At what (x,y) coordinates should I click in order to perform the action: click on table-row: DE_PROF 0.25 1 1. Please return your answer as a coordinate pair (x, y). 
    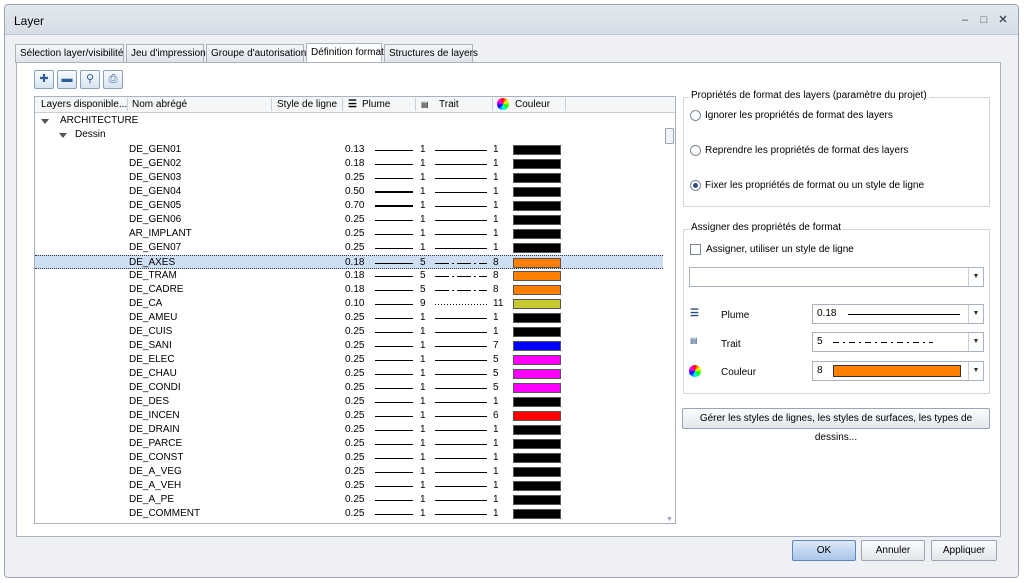
    Looking at the image, I should click on (349, 522).